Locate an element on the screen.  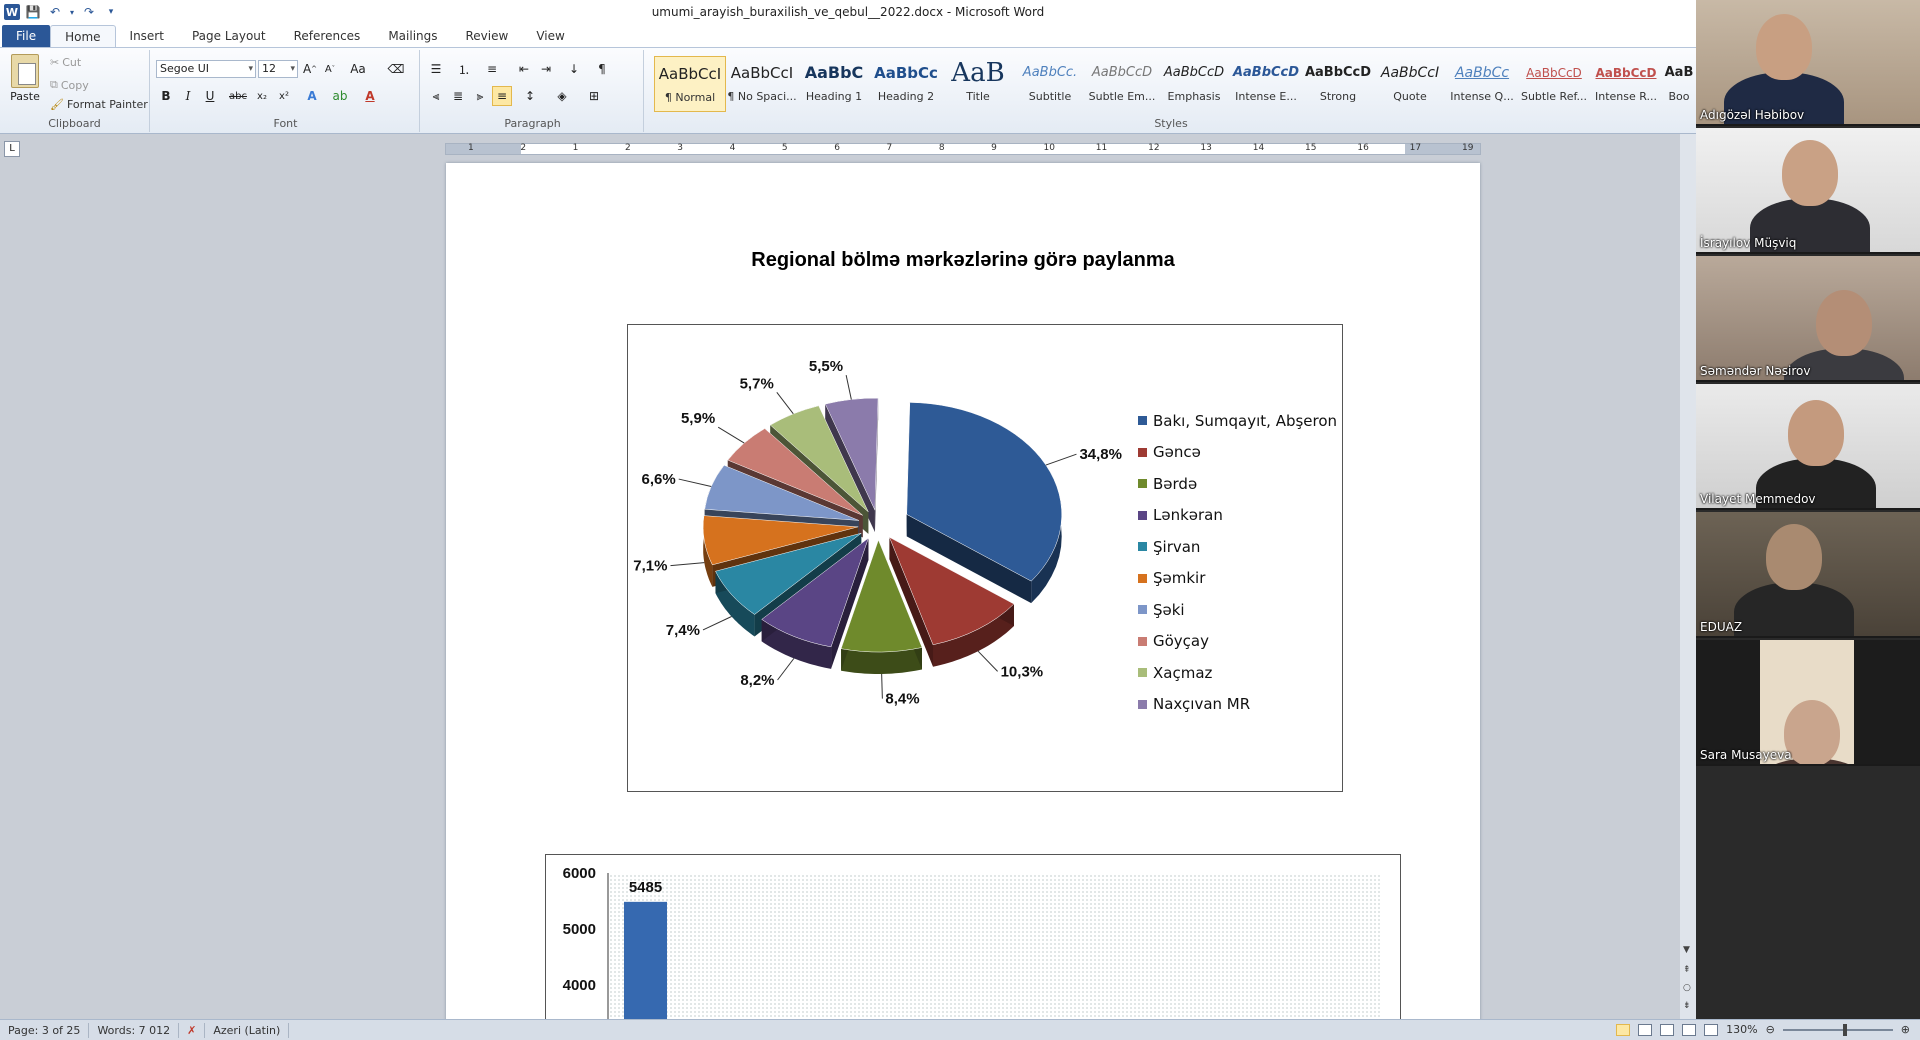
borders-icon: ⊞ is located at coordinates (594, 96).